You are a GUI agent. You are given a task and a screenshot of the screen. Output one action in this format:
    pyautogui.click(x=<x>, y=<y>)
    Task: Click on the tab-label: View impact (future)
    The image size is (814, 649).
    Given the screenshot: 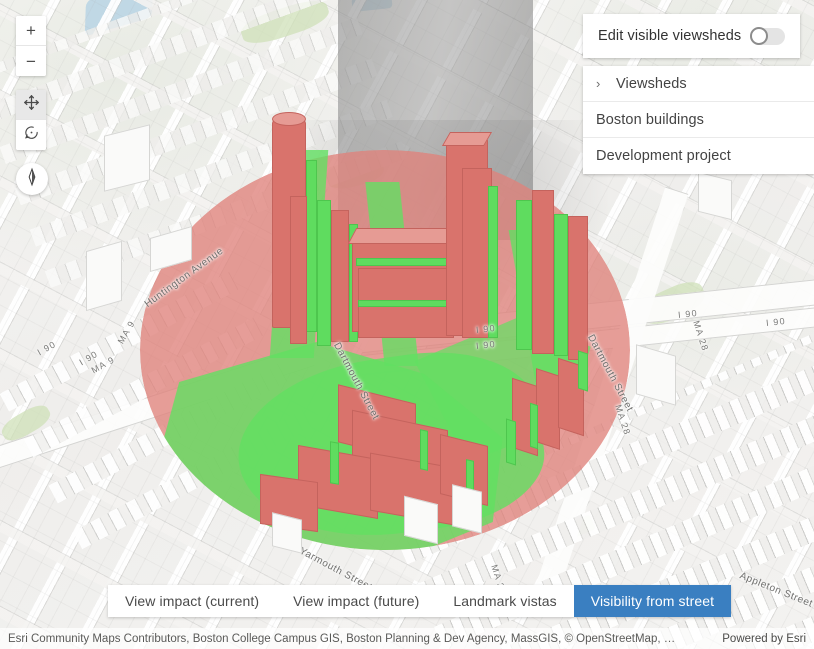 What is the action you would take?
    pyautogui.click(x=356, y=601)
    